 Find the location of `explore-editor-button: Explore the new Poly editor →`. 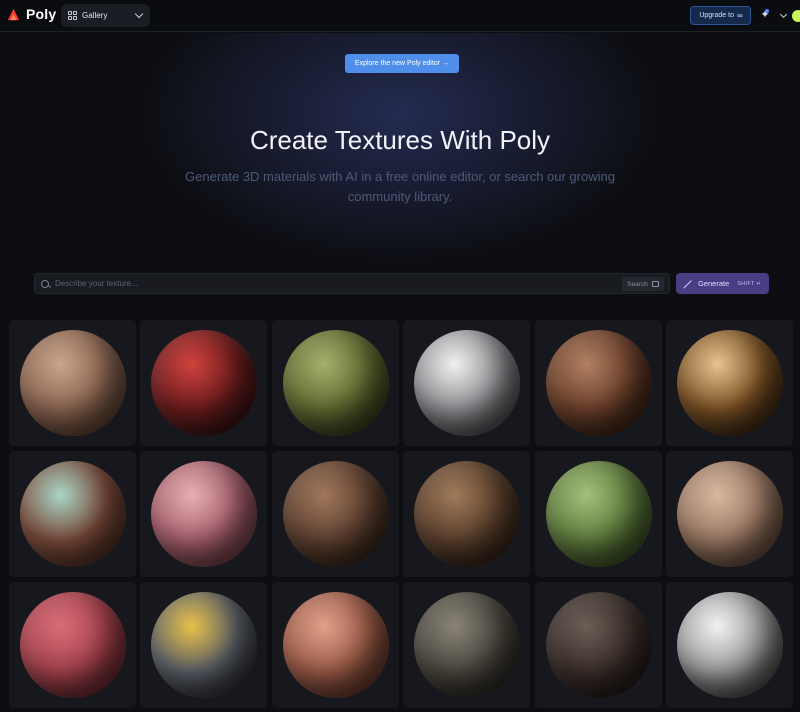

explore-editor-button: Explore the new Poly editor → is located at coordinates (402, 63).